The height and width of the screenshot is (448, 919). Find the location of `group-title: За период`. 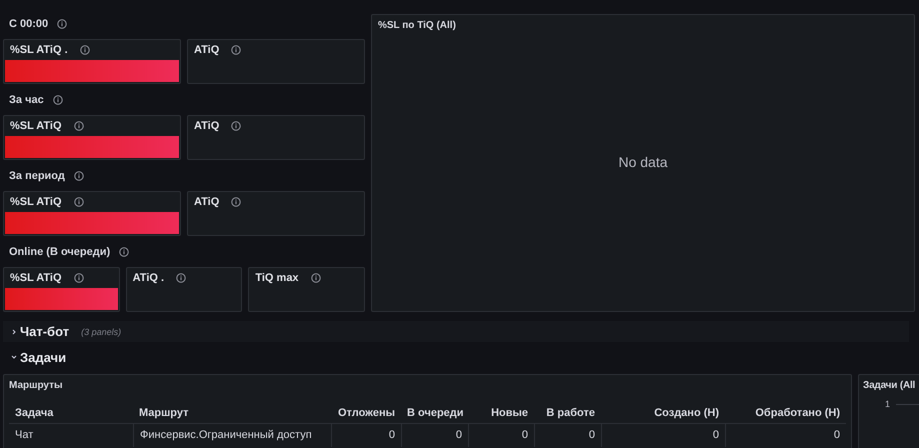

group-title: За период is located at coordinates (37, 176).